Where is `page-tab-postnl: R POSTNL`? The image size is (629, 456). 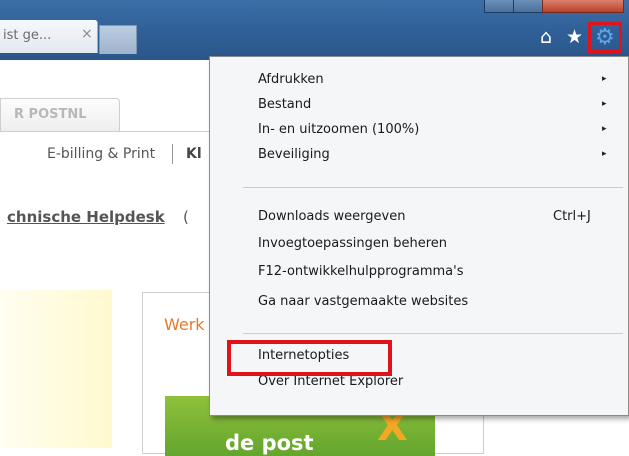
page-tab-postnl: R POSTNL is located at coordinates (60, 114).